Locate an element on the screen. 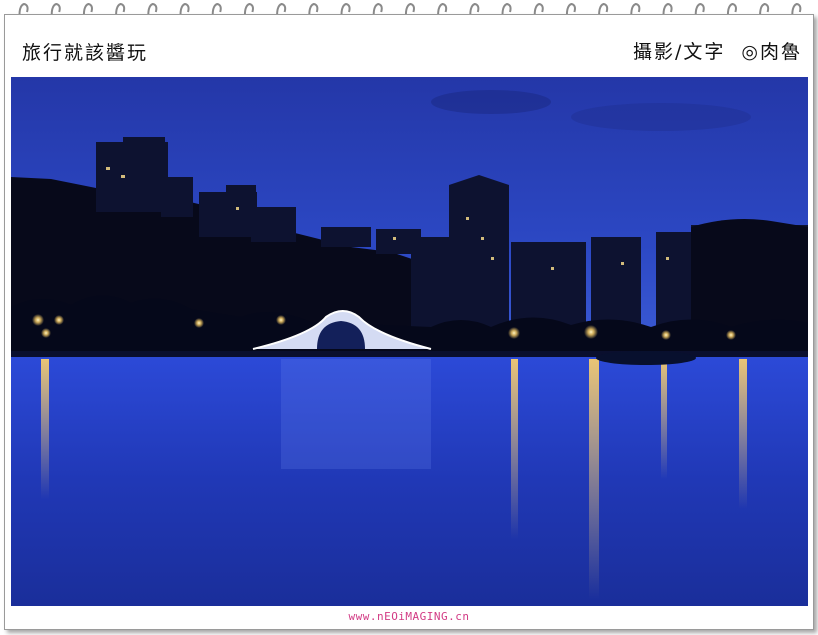  small-island is located at coordinates (646, 358).